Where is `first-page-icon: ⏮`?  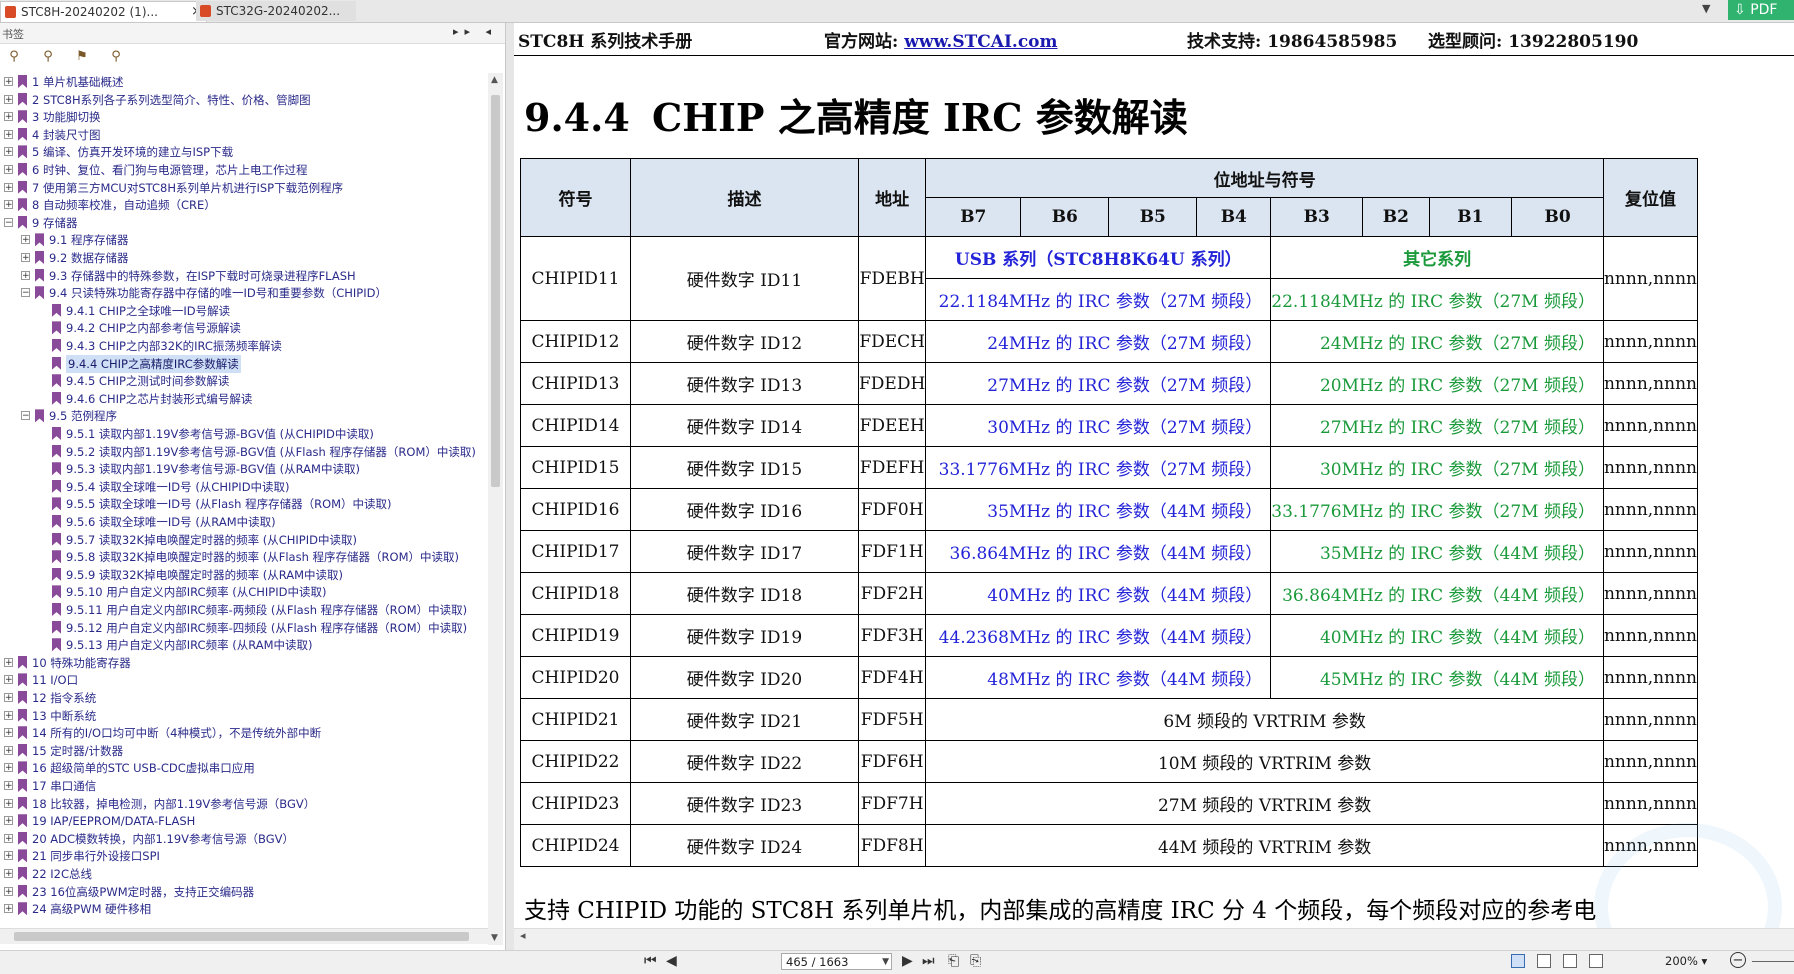 first-page-icon: ⏮ is located at coordinates (650, 961).